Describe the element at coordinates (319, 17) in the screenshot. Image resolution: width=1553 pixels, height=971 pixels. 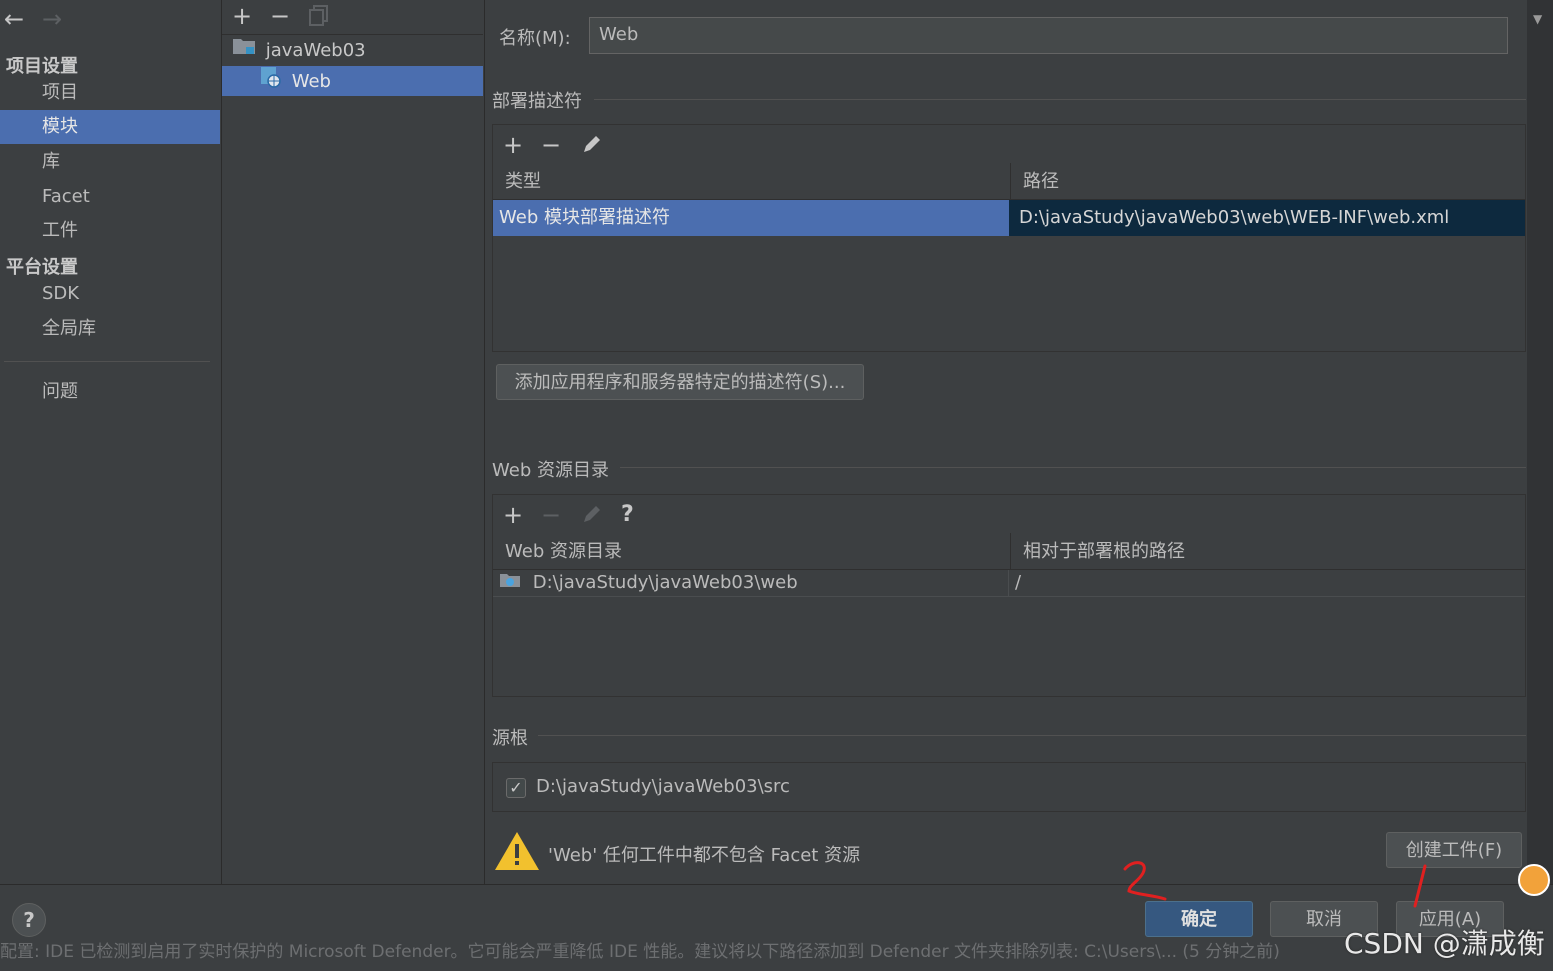
I see `copy-icon` at that location.